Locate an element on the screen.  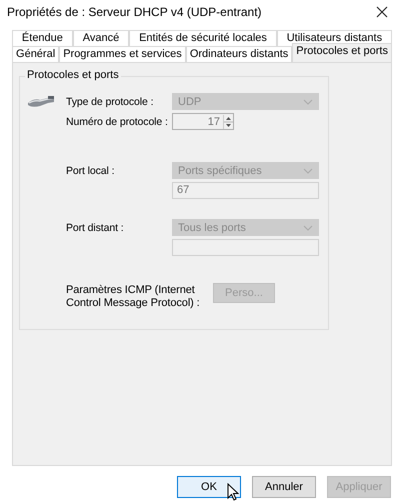
mouse-cursor-icon is located at coordinates (233, 492).